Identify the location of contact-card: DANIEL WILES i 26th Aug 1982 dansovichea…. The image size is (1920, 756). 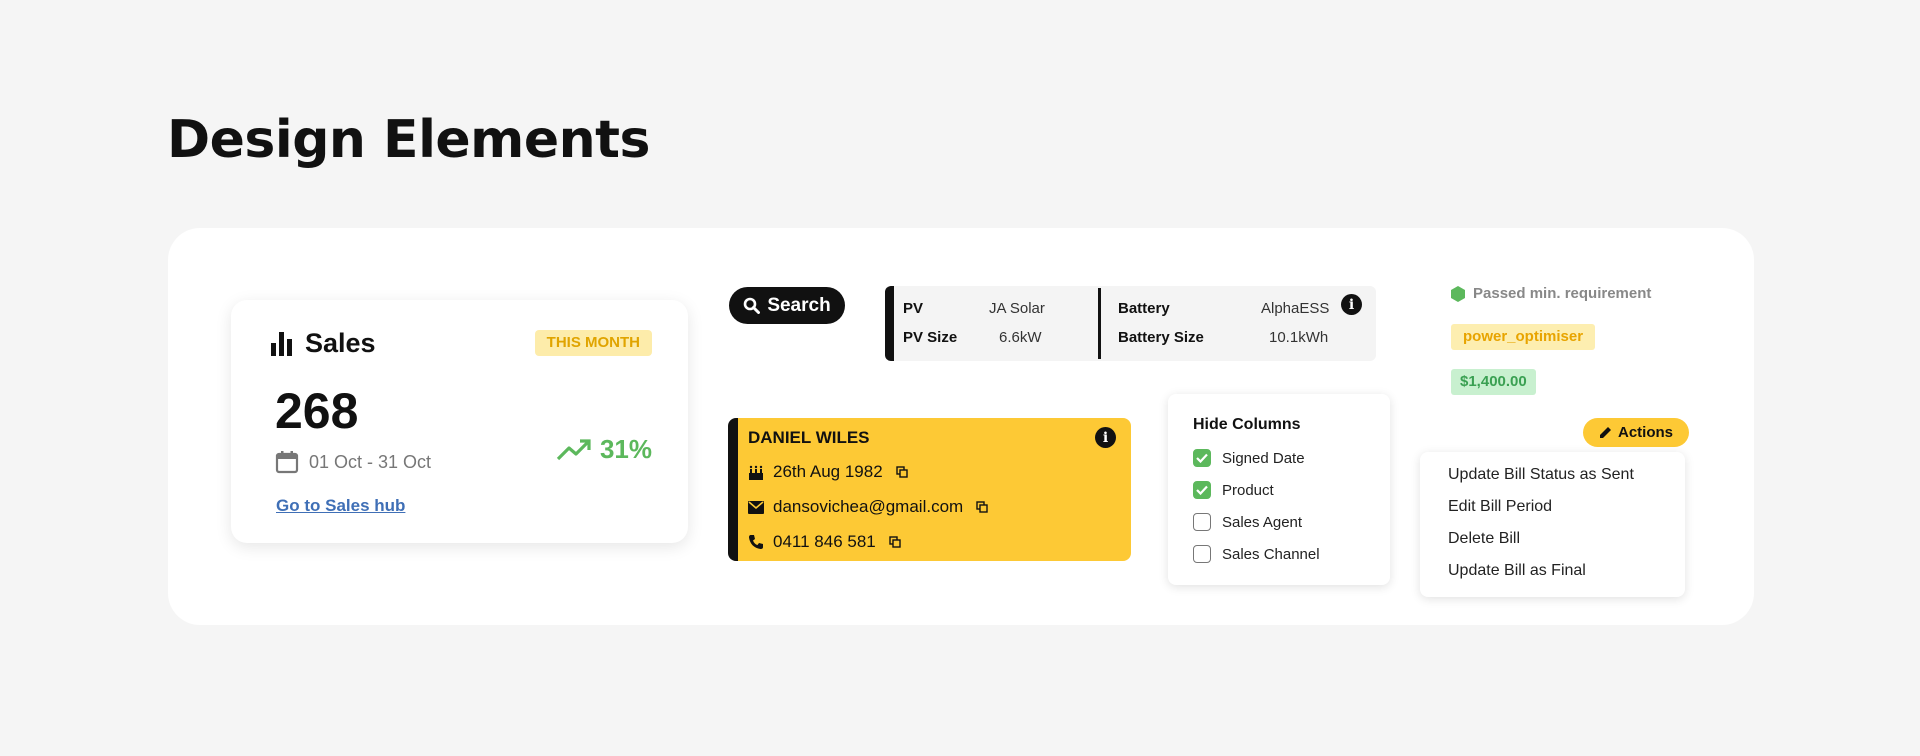
(929, 489).